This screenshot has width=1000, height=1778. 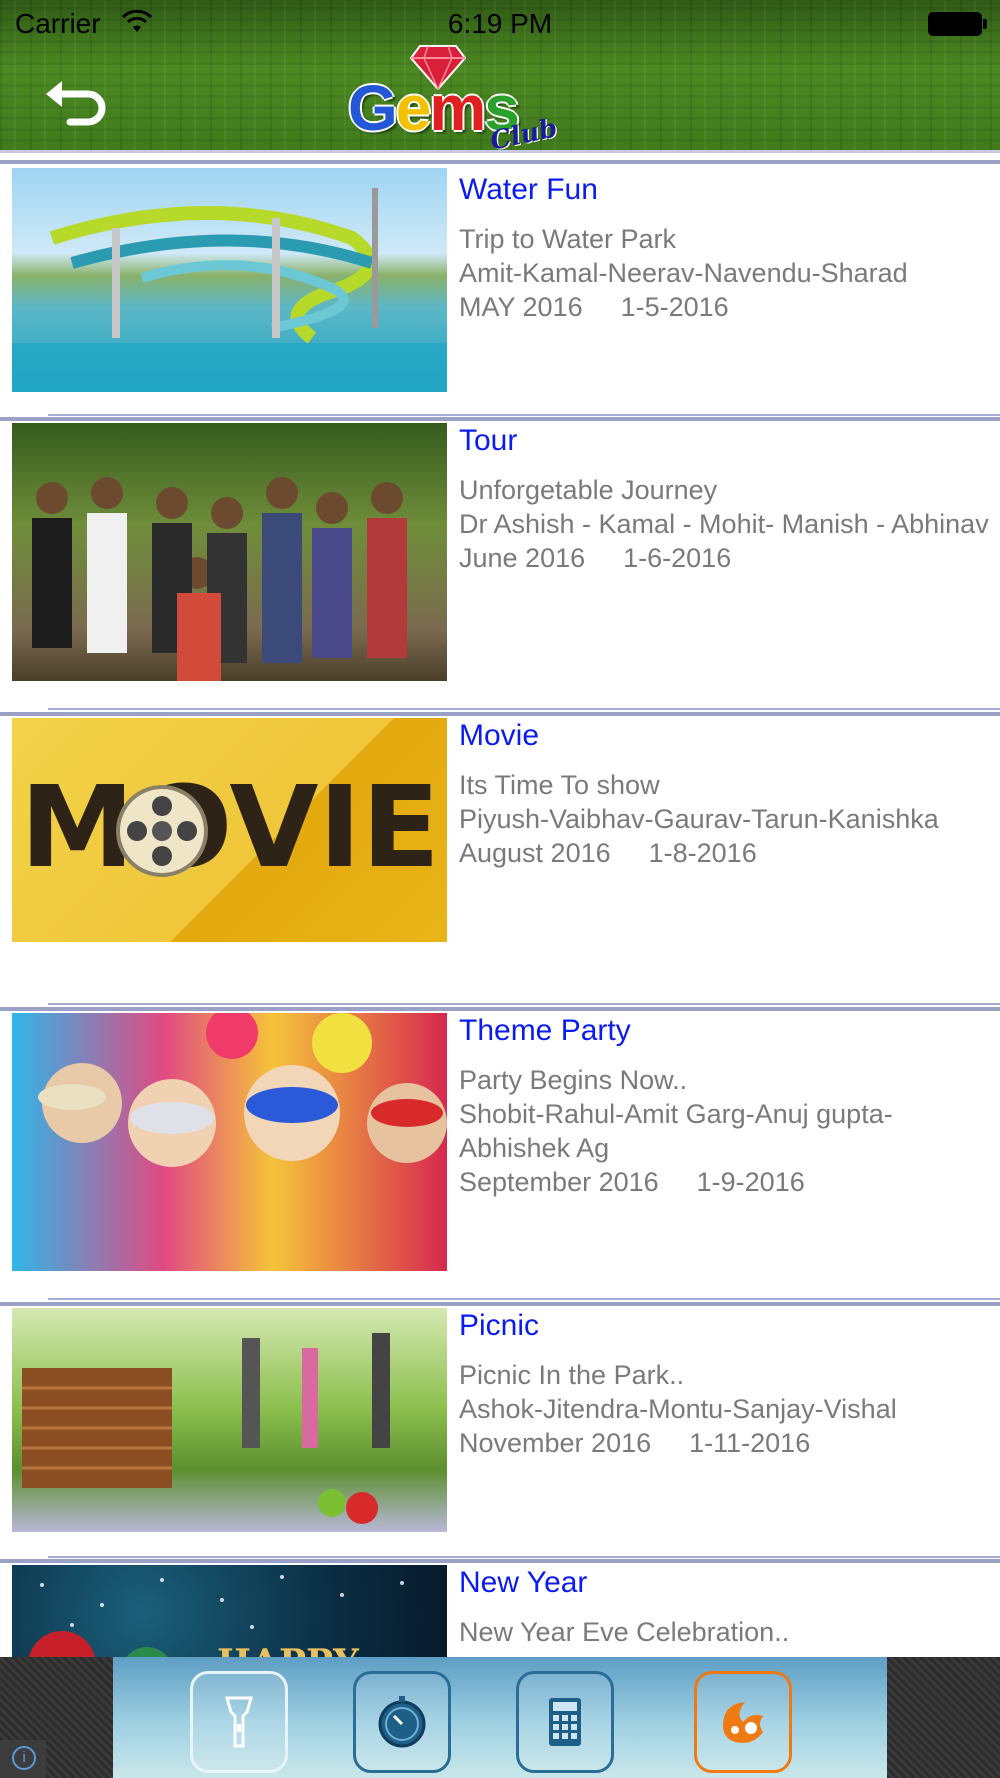 I want to click on info-button: i, so click(x=23, y=1759).